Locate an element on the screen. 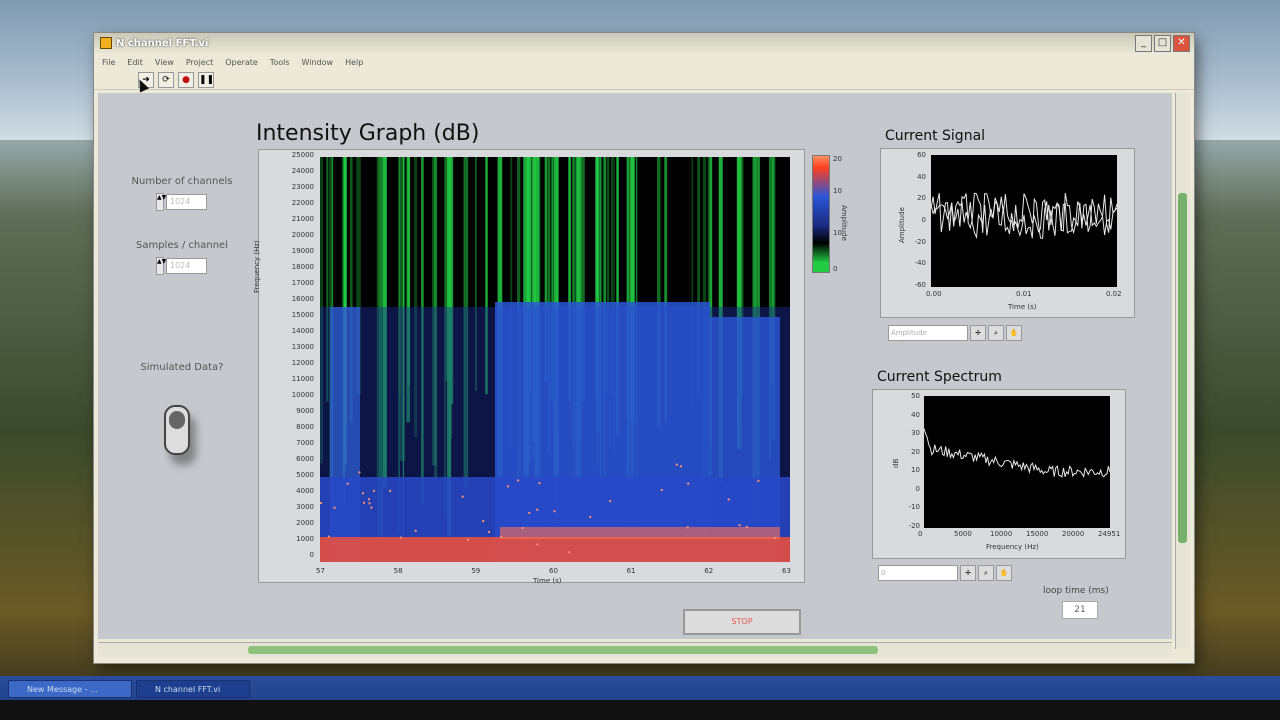 This screenshot has width=1280, height=720. menu-file: File is located at coordinates (108, 62).